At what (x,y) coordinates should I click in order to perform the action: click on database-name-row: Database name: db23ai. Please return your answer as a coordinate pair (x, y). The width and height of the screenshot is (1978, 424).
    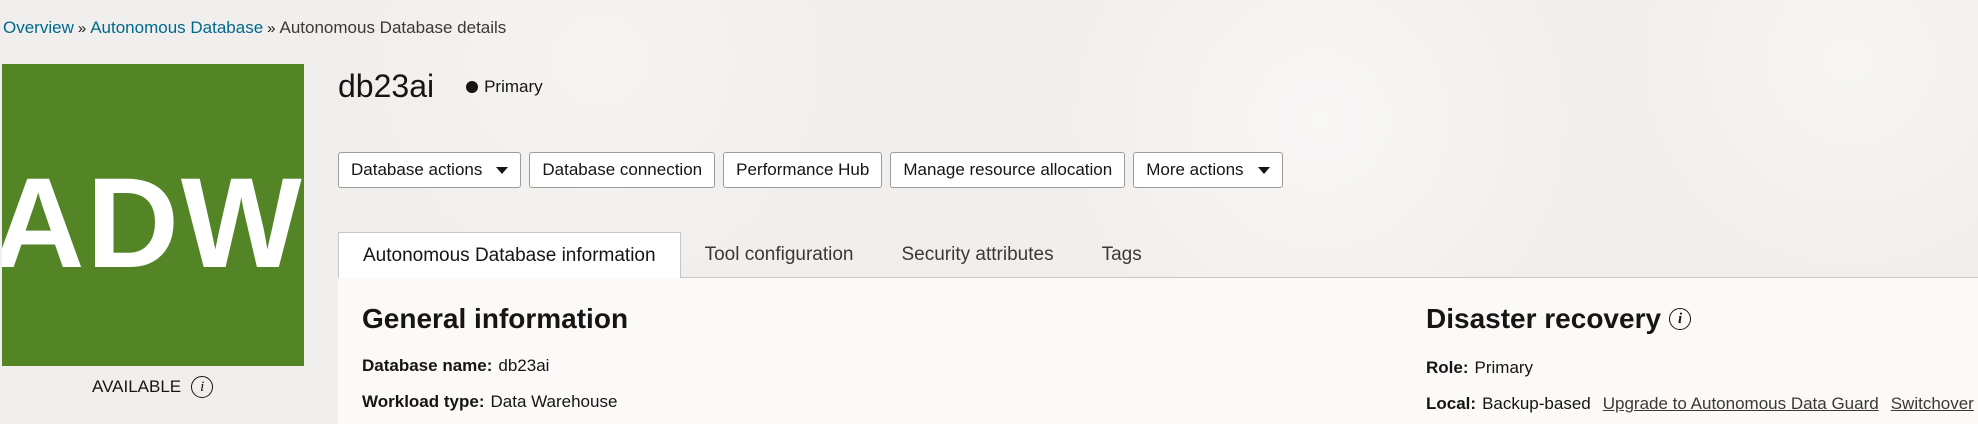
    Looking at the image, I should click on (455, 366).